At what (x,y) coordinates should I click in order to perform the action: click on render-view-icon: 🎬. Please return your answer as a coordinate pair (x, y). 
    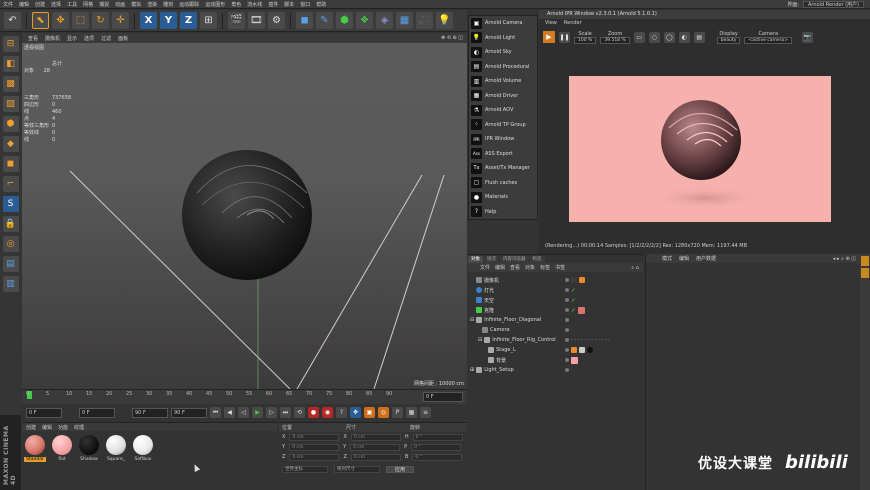
    Looking at the image, I should click on (236, 20).